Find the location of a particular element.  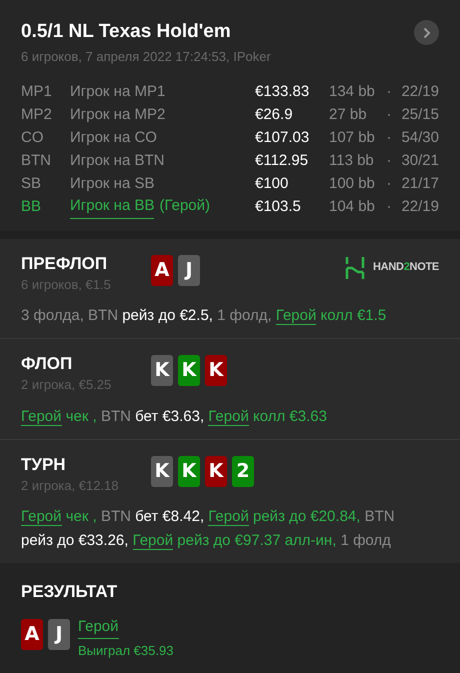

logo-text: HAND2NOTE is located at coordinates (406, 268).